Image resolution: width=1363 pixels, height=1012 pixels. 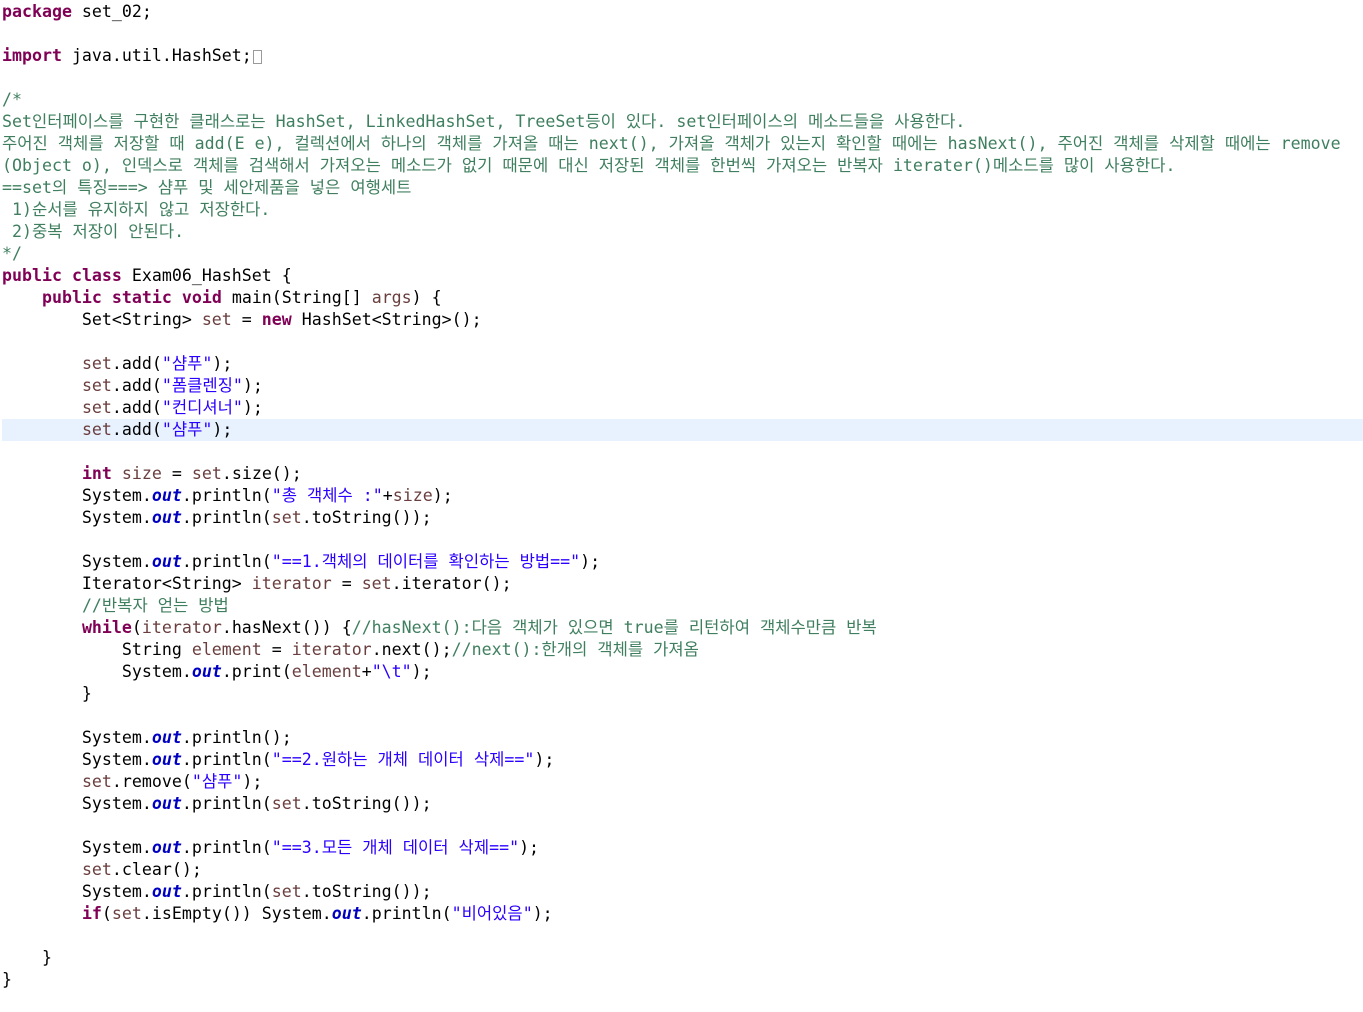 What do you see at coordinates (202, 407) in the screenshot?
I see `string-literal: "컨디셔너"` at bounding box center [202, 407].